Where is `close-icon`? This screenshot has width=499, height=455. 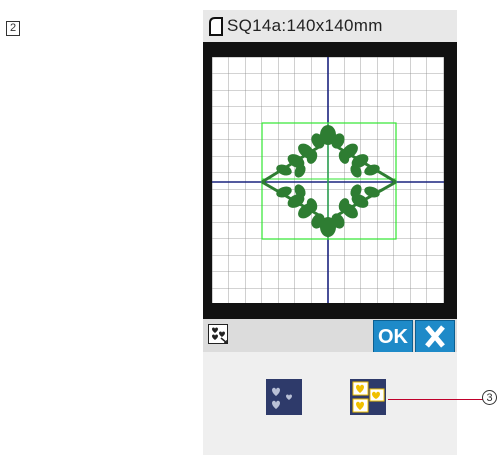 close-icon is located at coordinates (435, 336).